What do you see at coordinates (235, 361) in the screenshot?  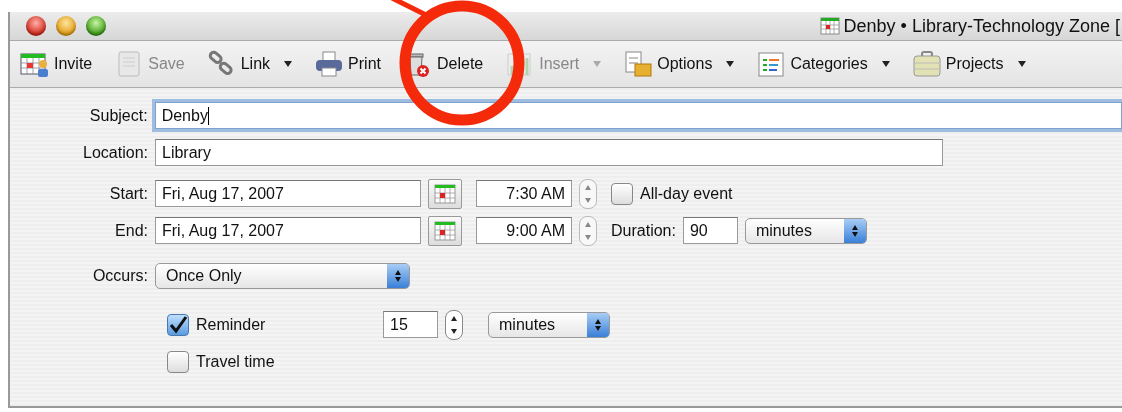 I see `checkbox-label: Travel time` at bounding box center [235, 361].